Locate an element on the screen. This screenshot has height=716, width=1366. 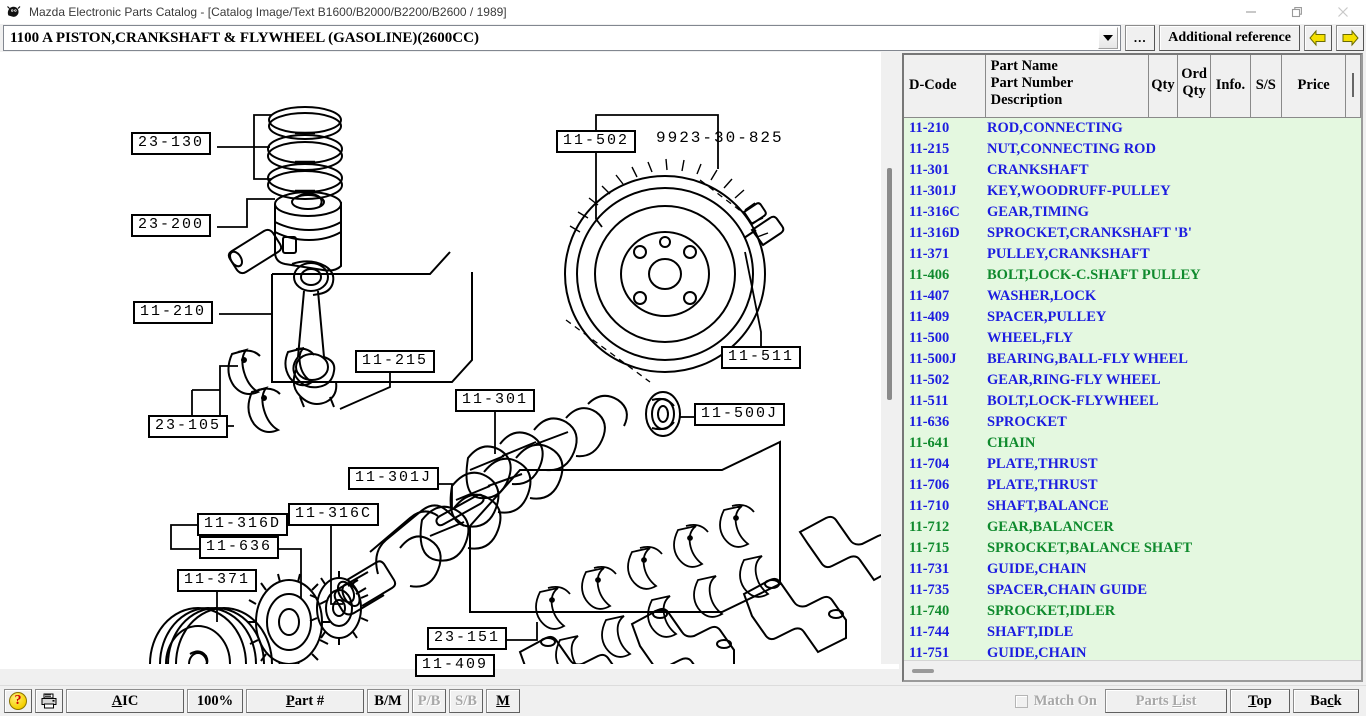
table-row: 11-406 BOLT,LOCK-C.SHAFT PULLEY is located at coordinates (1132, 275).